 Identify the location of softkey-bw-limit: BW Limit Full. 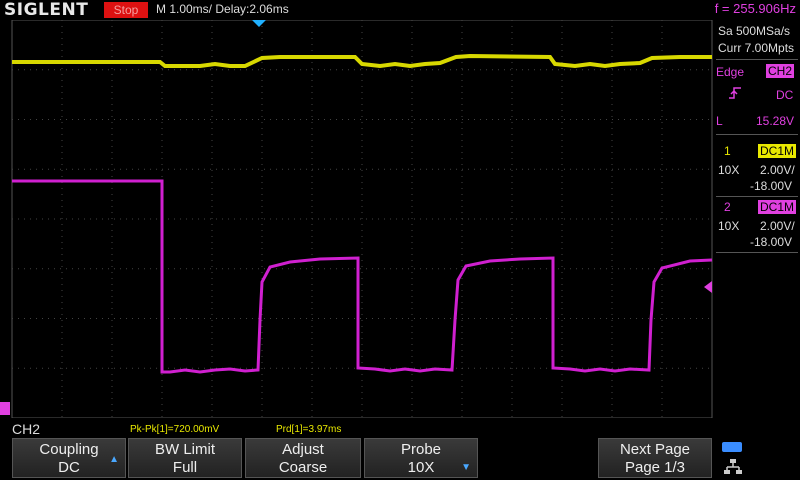
(185, 458).